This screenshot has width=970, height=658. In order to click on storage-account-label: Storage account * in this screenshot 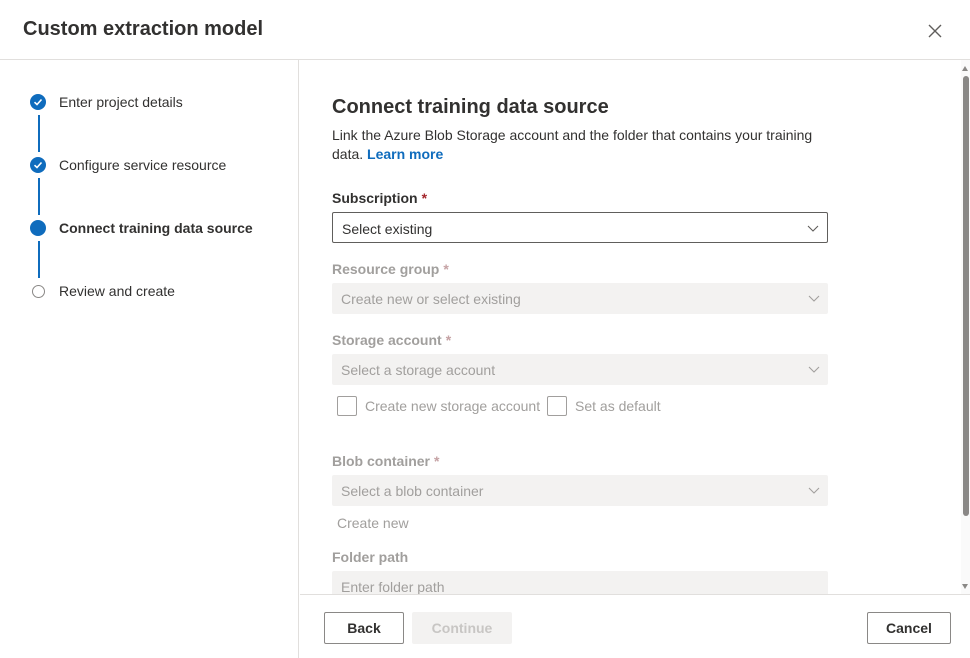, I will do `click(391, 340)`.